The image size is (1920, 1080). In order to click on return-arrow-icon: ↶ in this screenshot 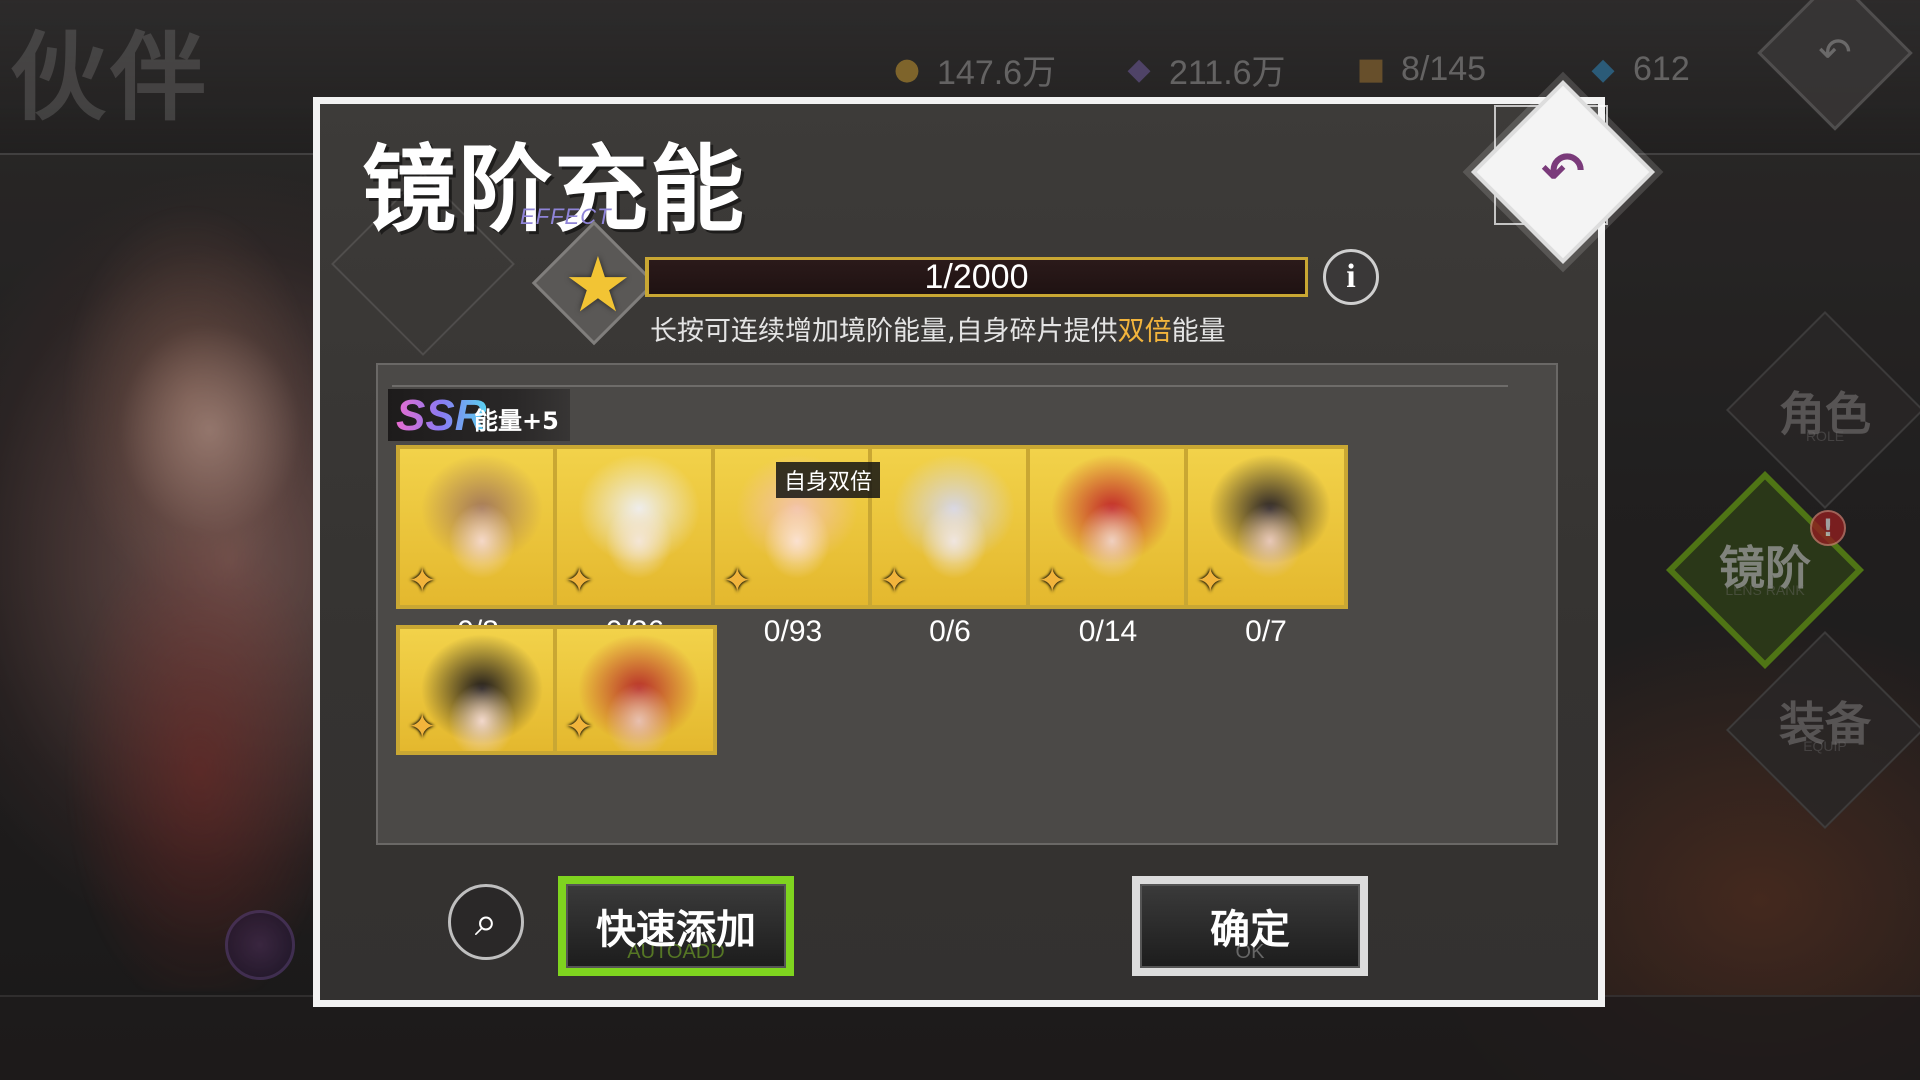, I will do `click(1563, 172)`.